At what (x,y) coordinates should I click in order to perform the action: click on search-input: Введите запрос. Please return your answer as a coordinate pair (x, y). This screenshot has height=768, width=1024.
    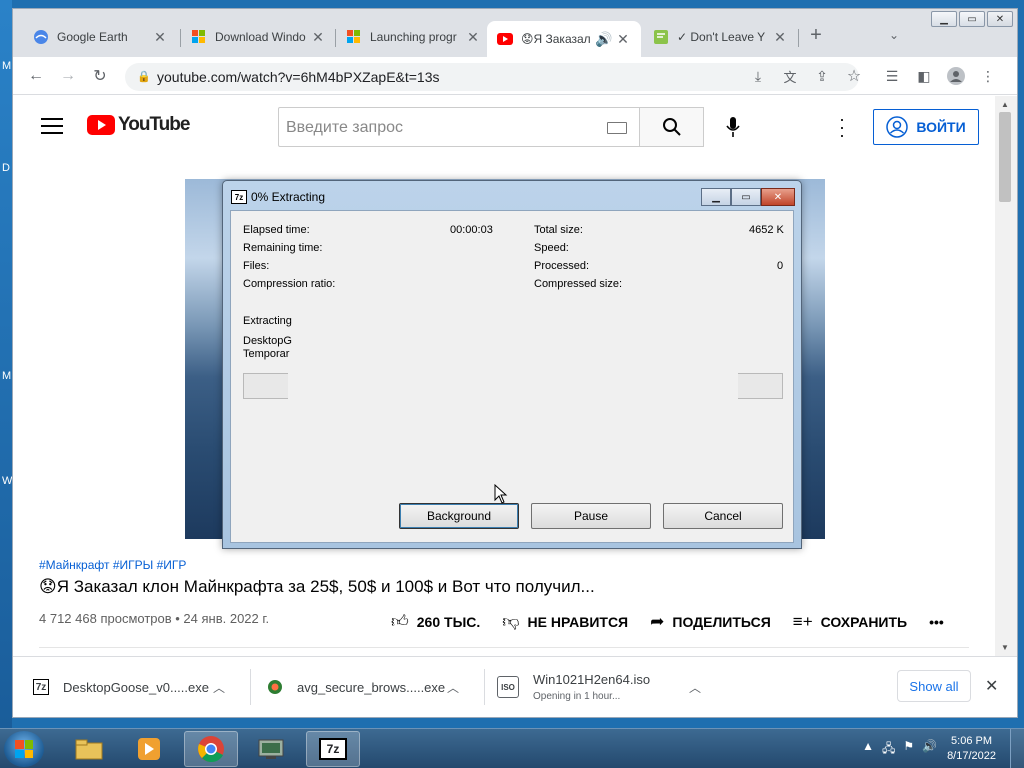
    Looking at the image, I should click on (459, 127).